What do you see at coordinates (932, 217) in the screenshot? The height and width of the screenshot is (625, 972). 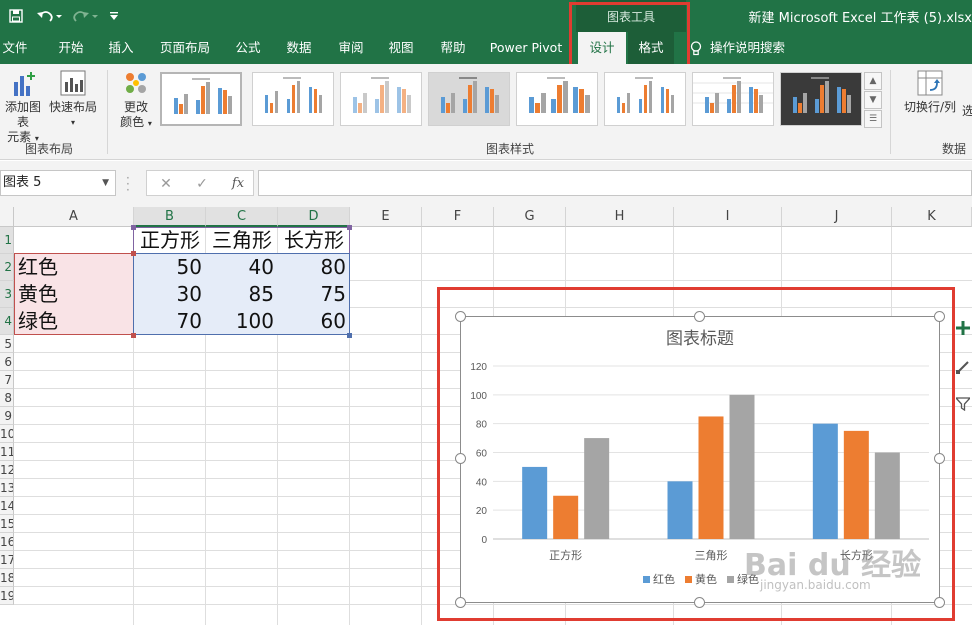 I see `col-header-k: K` at bounding box center [932, 217].